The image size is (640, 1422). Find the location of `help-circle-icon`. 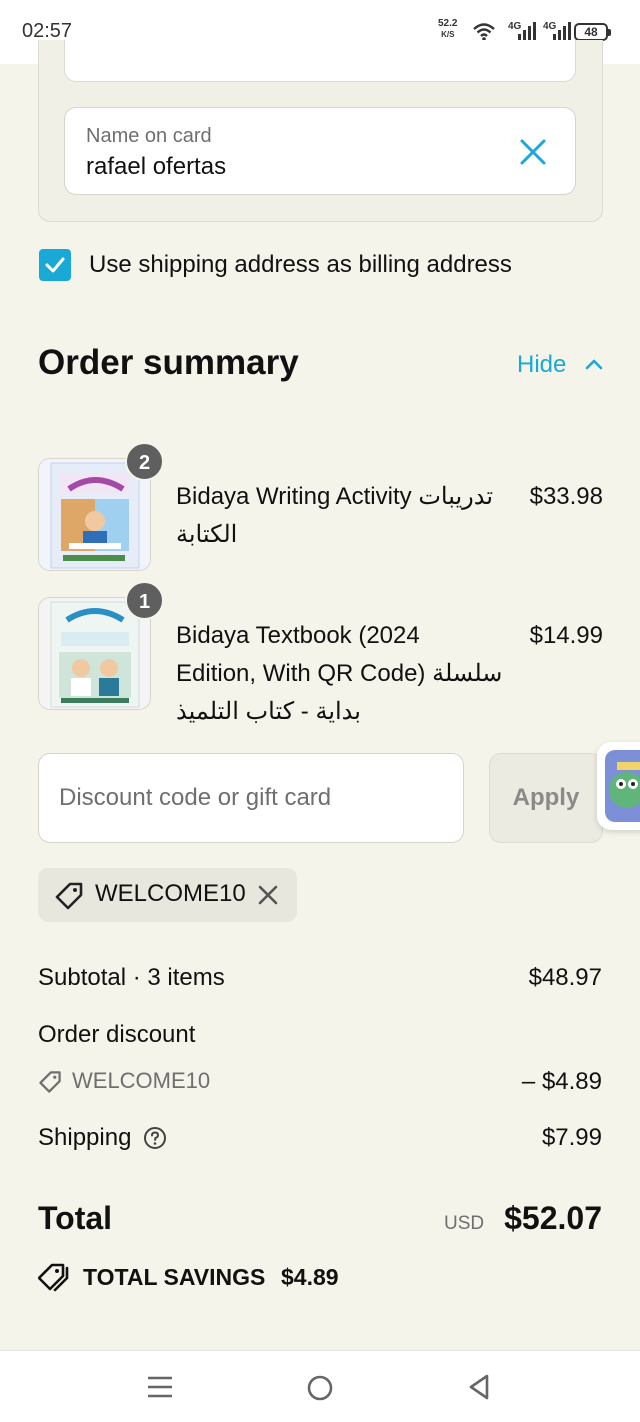

help-circle-icon is located at coordinates (155, 1138).